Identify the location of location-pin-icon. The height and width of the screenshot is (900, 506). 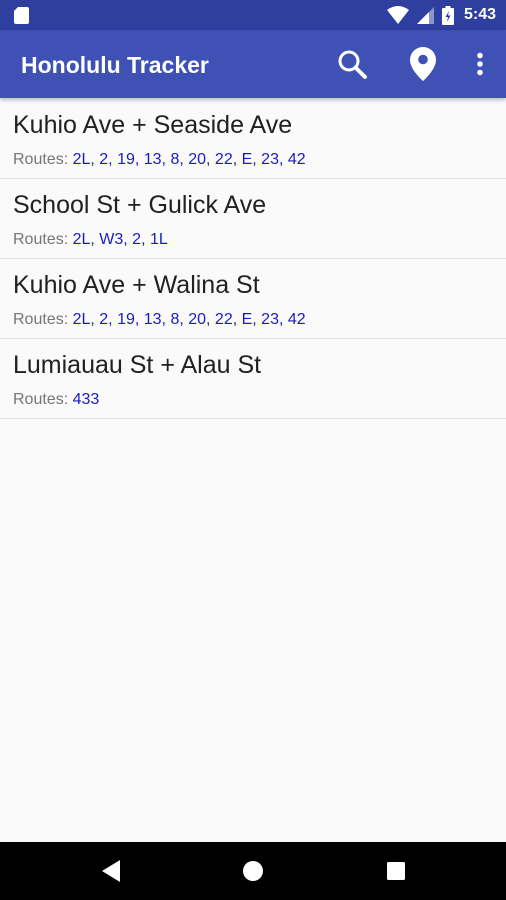
(423, 64).